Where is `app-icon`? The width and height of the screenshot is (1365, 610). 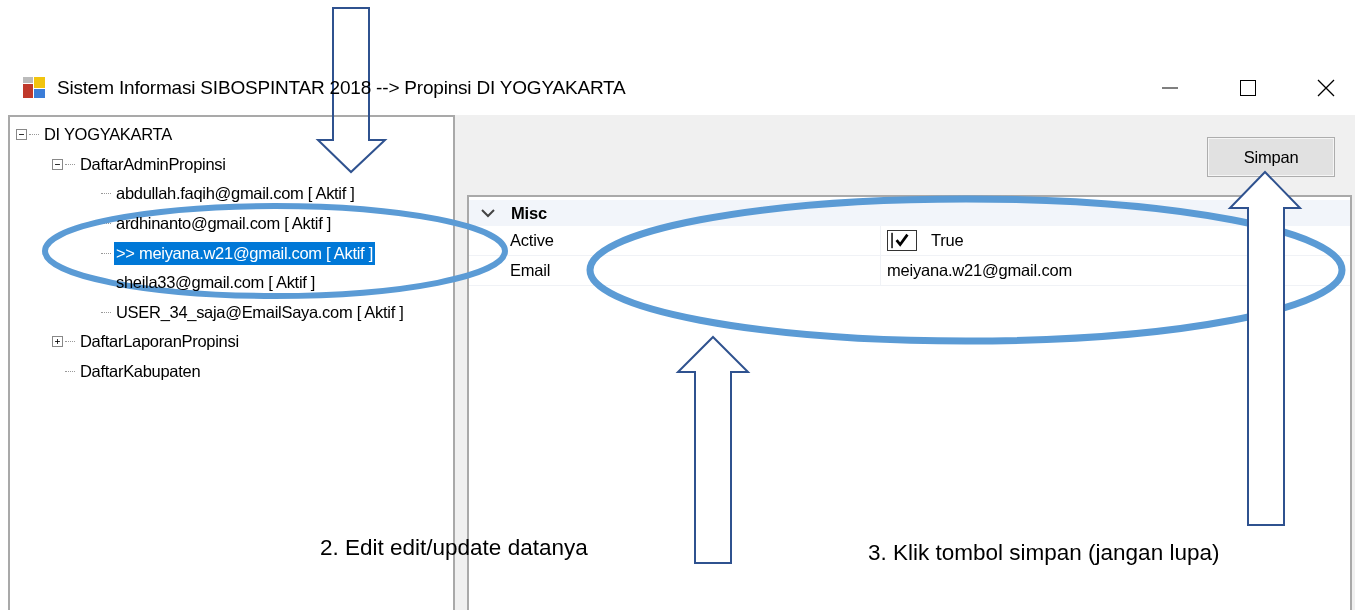 app-icon is located at coordinates (34, 87).